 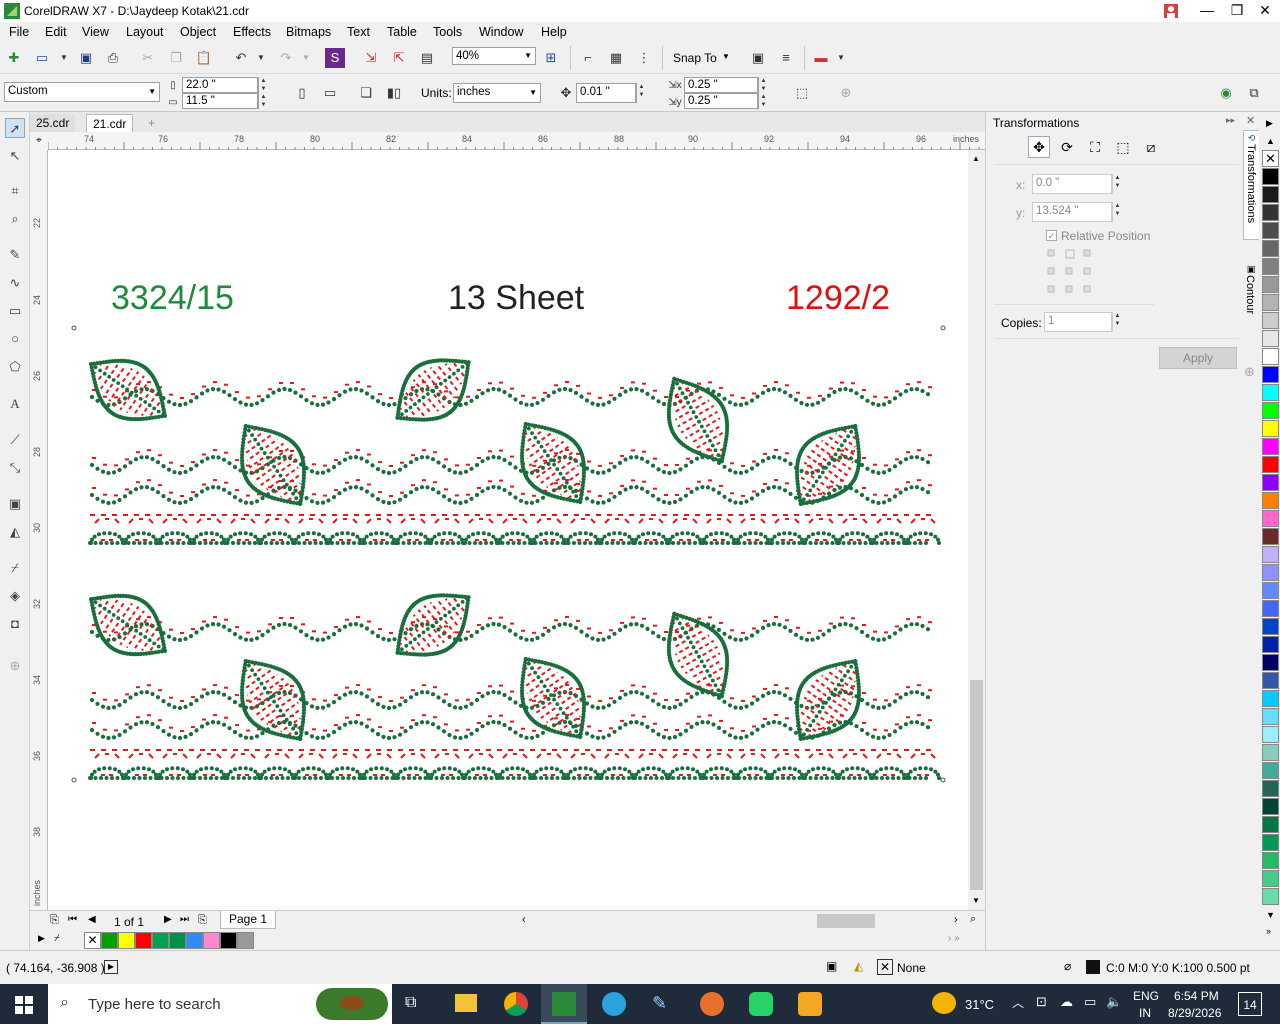 What do you see at coordinates (184, 919) in the screenshot?
I see `last-page-icon: ⏭` at bounding box center [184, 919].